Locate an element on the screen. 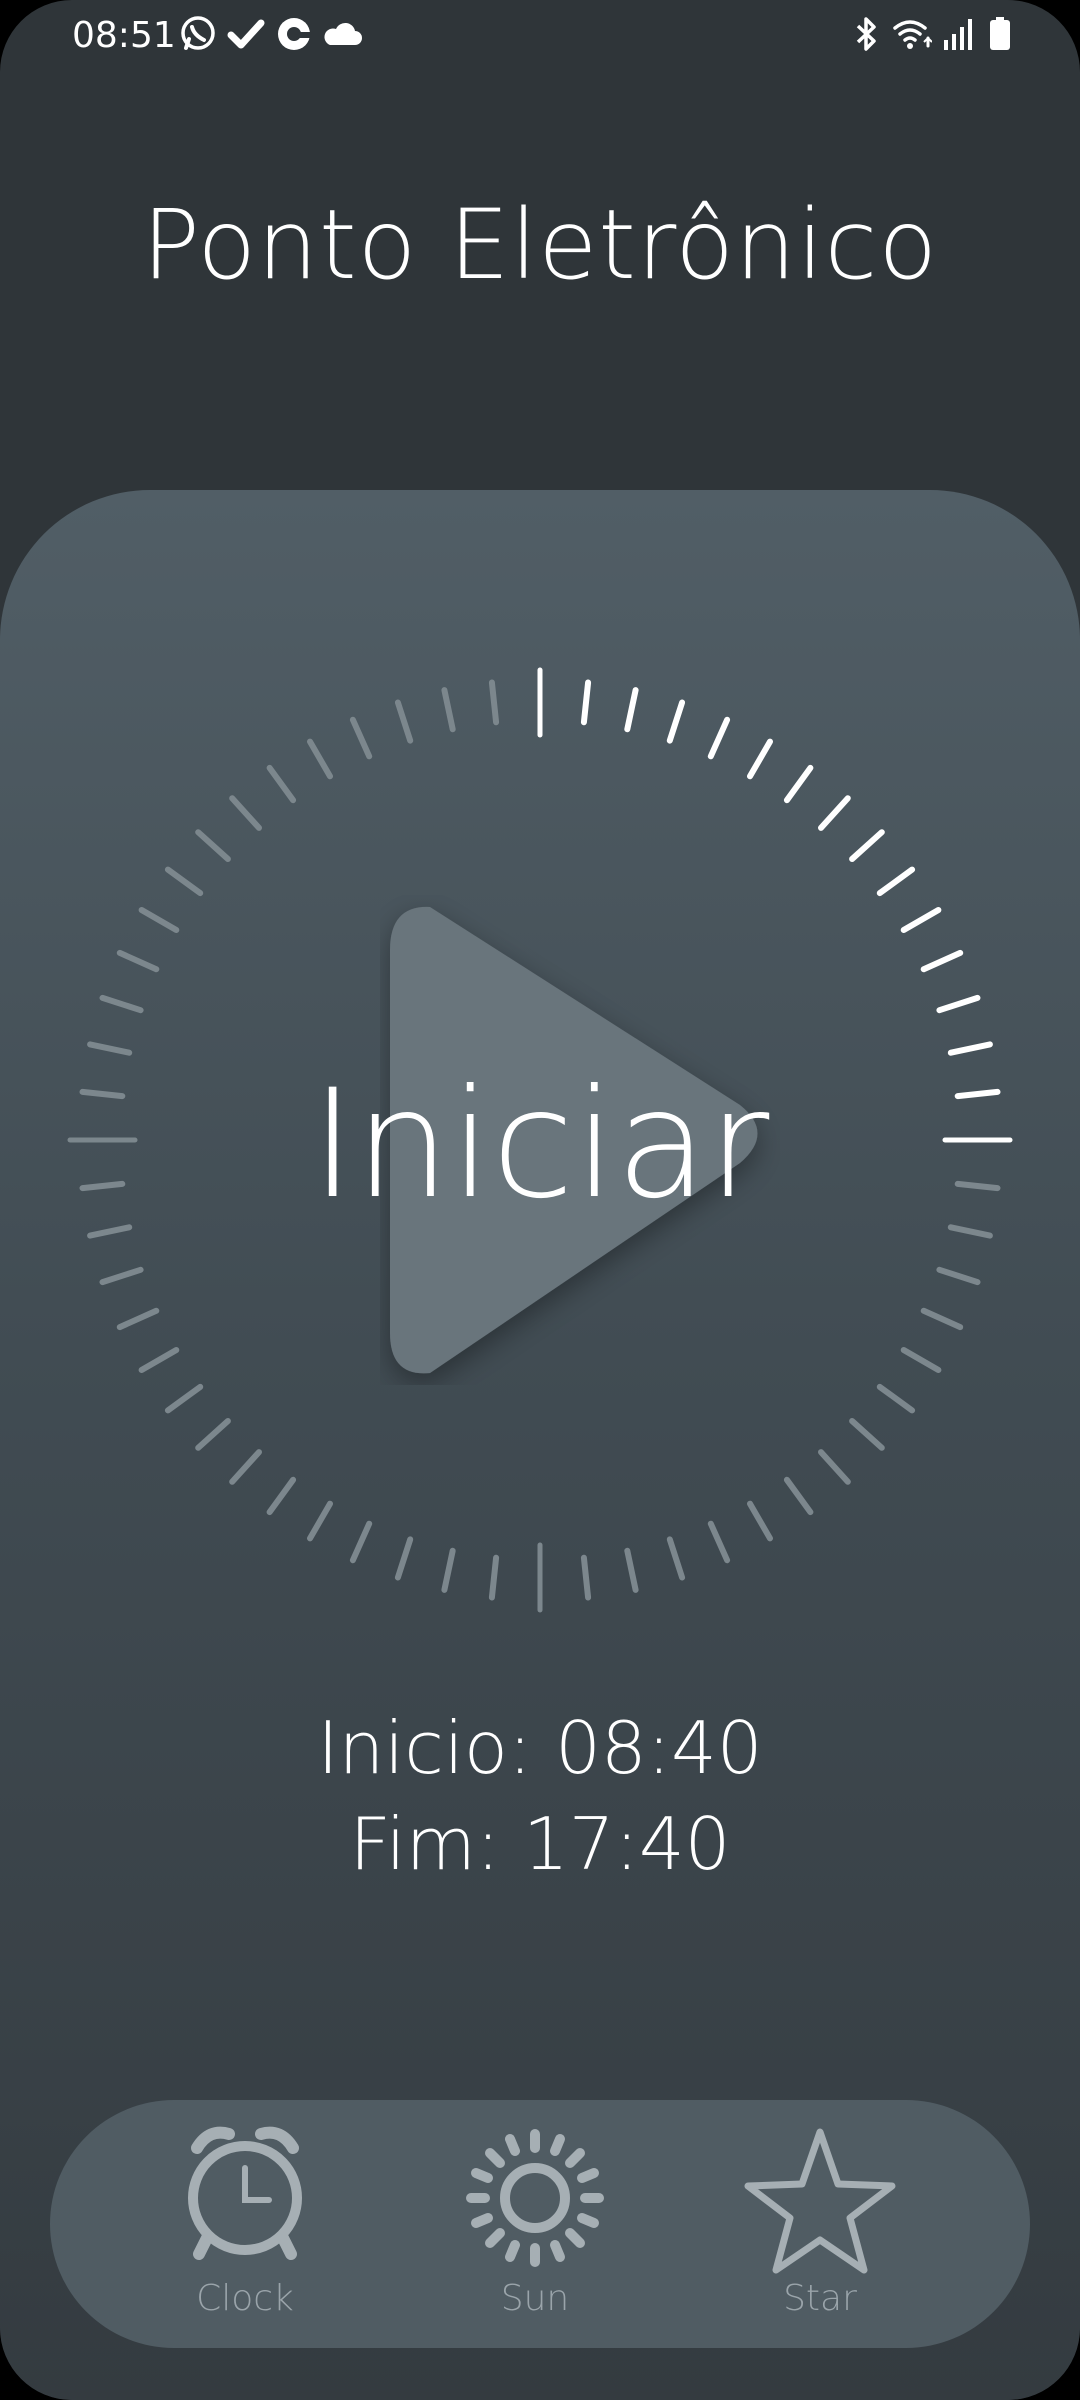 The image size is (1080, 2400). bottom-navigation: Clock Sun Star is located at coordinates (540, 2224).